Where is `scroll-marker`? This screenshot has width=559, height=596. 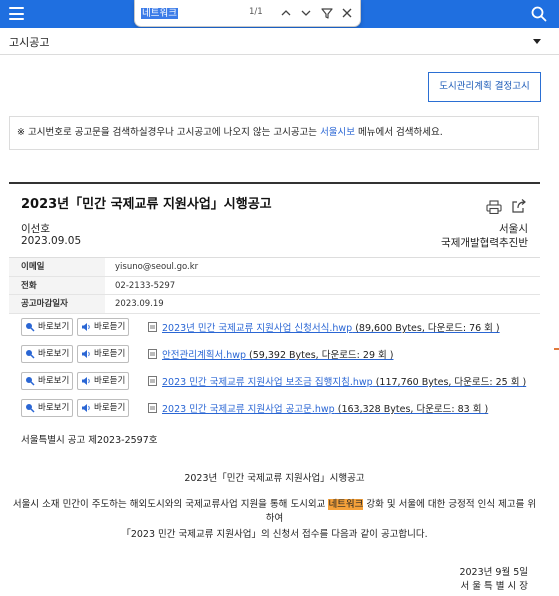
scroll-marker is located at coordinates (556, 349).